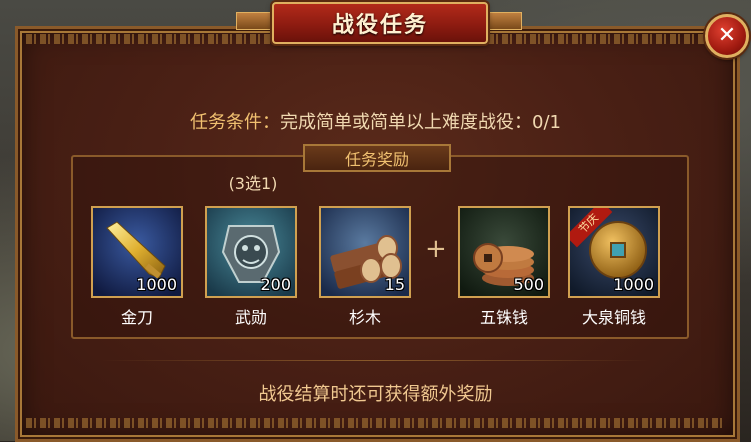  I want to click on reward-name: 金刀, so click(136, 317).